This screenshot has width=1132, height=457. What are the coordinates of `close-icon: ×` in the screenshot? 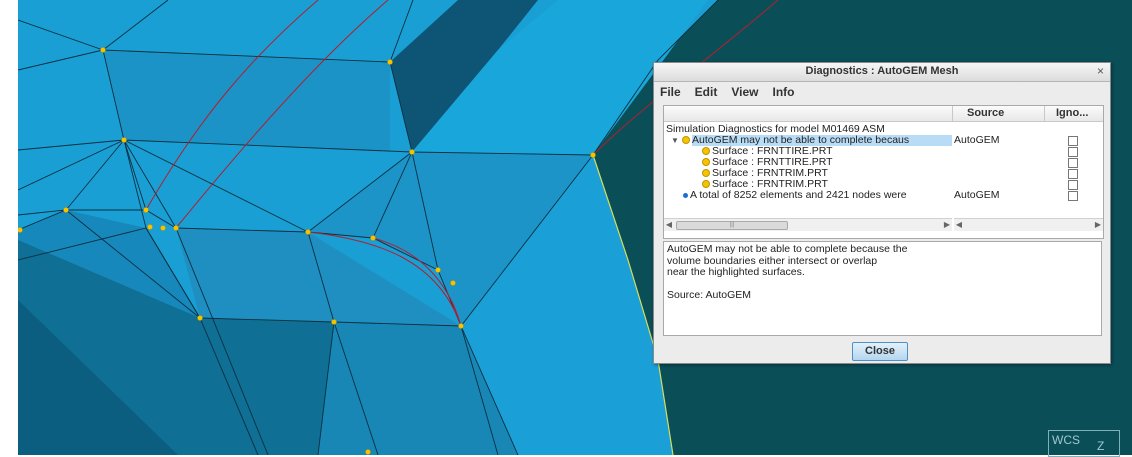 It's located at (1100, 71).